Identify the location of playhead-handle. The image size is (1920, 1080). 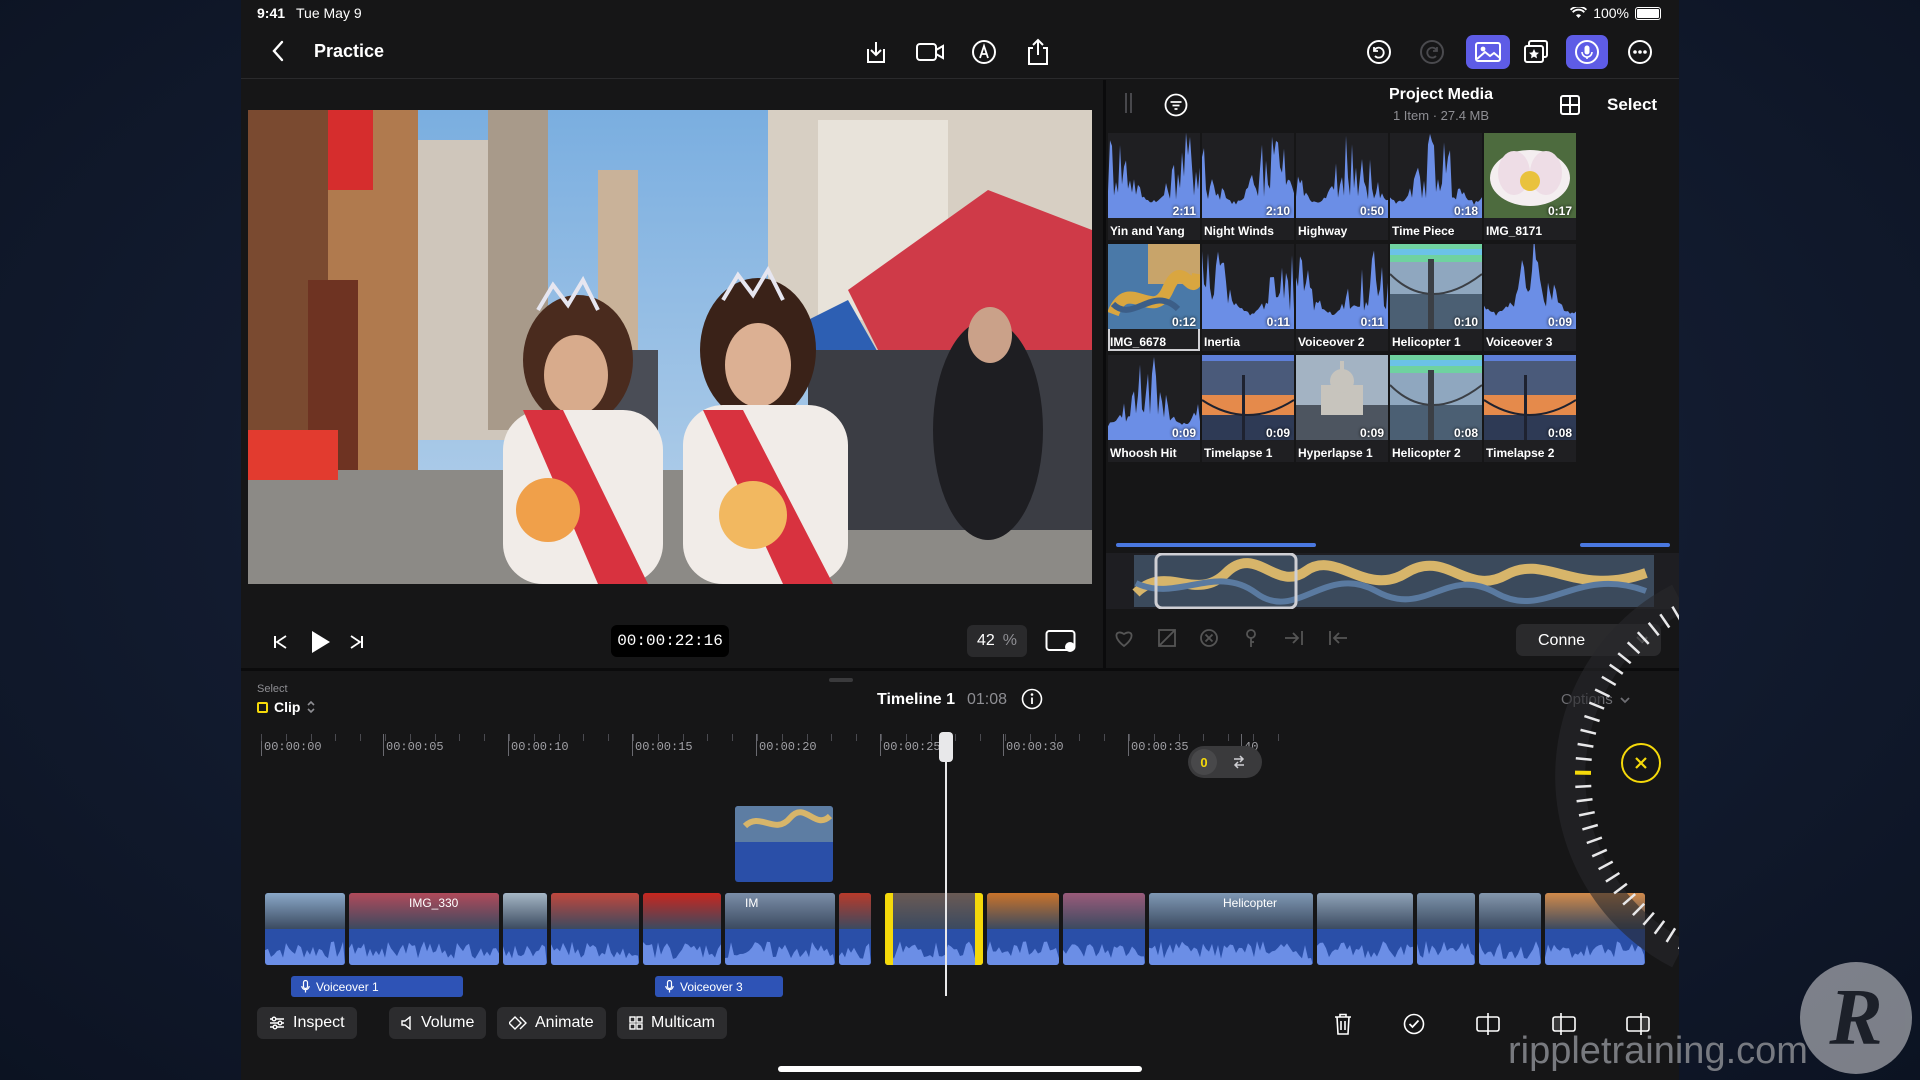
(946, 747).